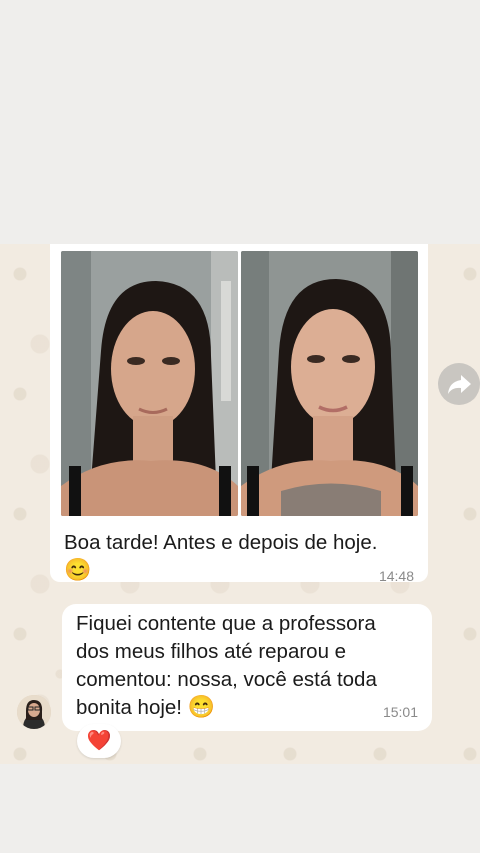 The height and width of the screenshot is (853, 480). I want to click on after-photo, so click(329, 383).